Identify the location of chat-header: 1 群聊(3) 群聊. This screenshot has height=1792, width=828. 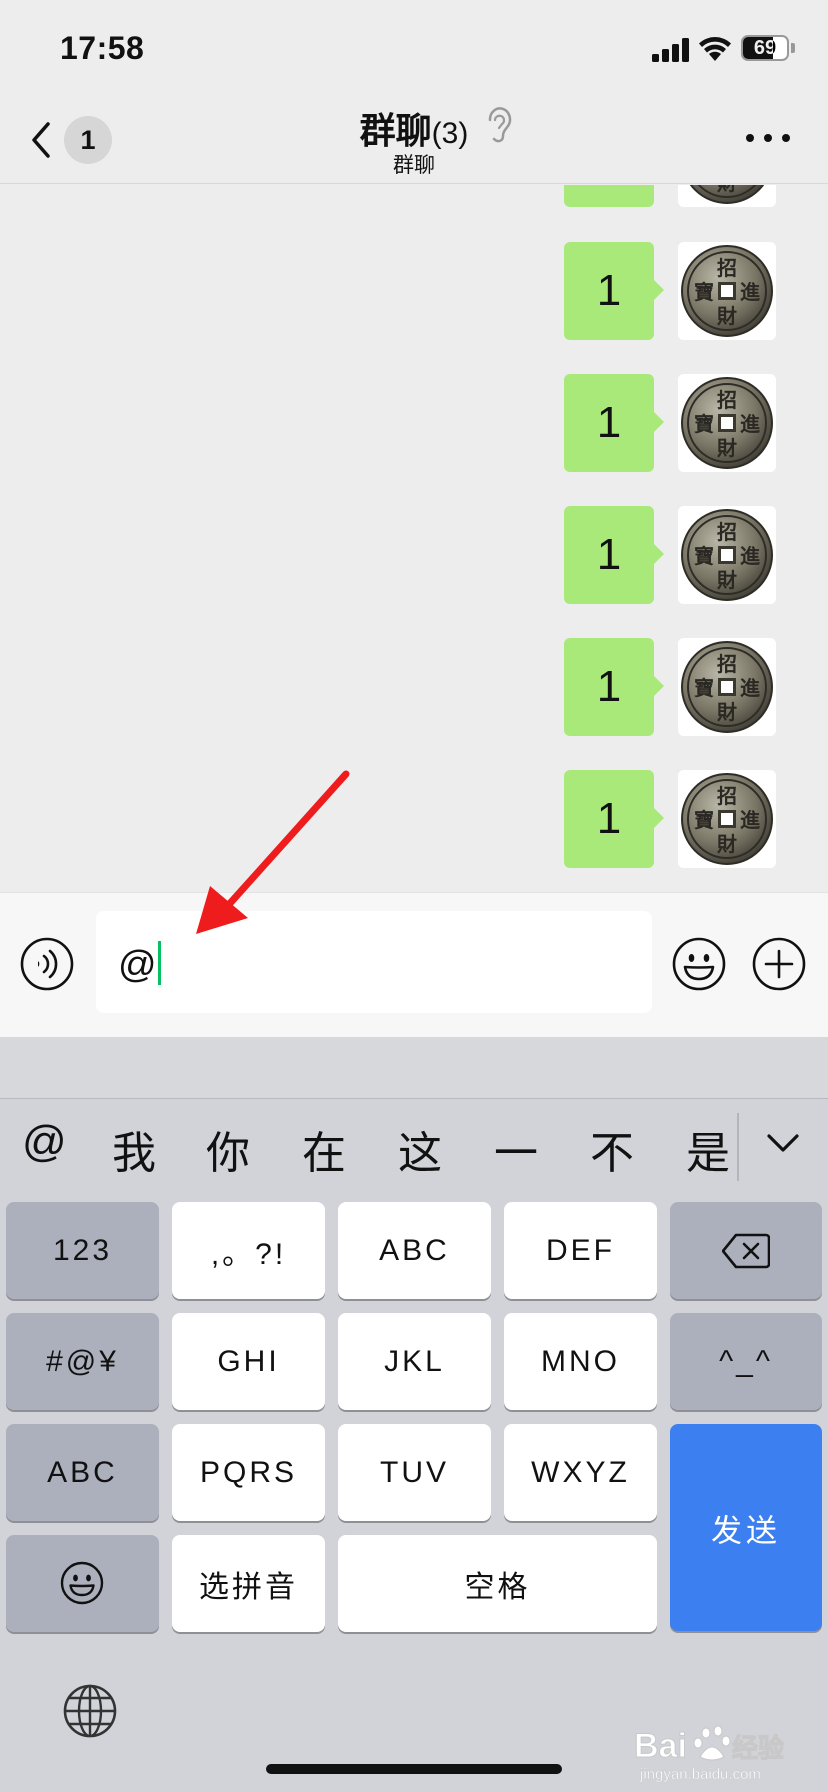
(414, 139).